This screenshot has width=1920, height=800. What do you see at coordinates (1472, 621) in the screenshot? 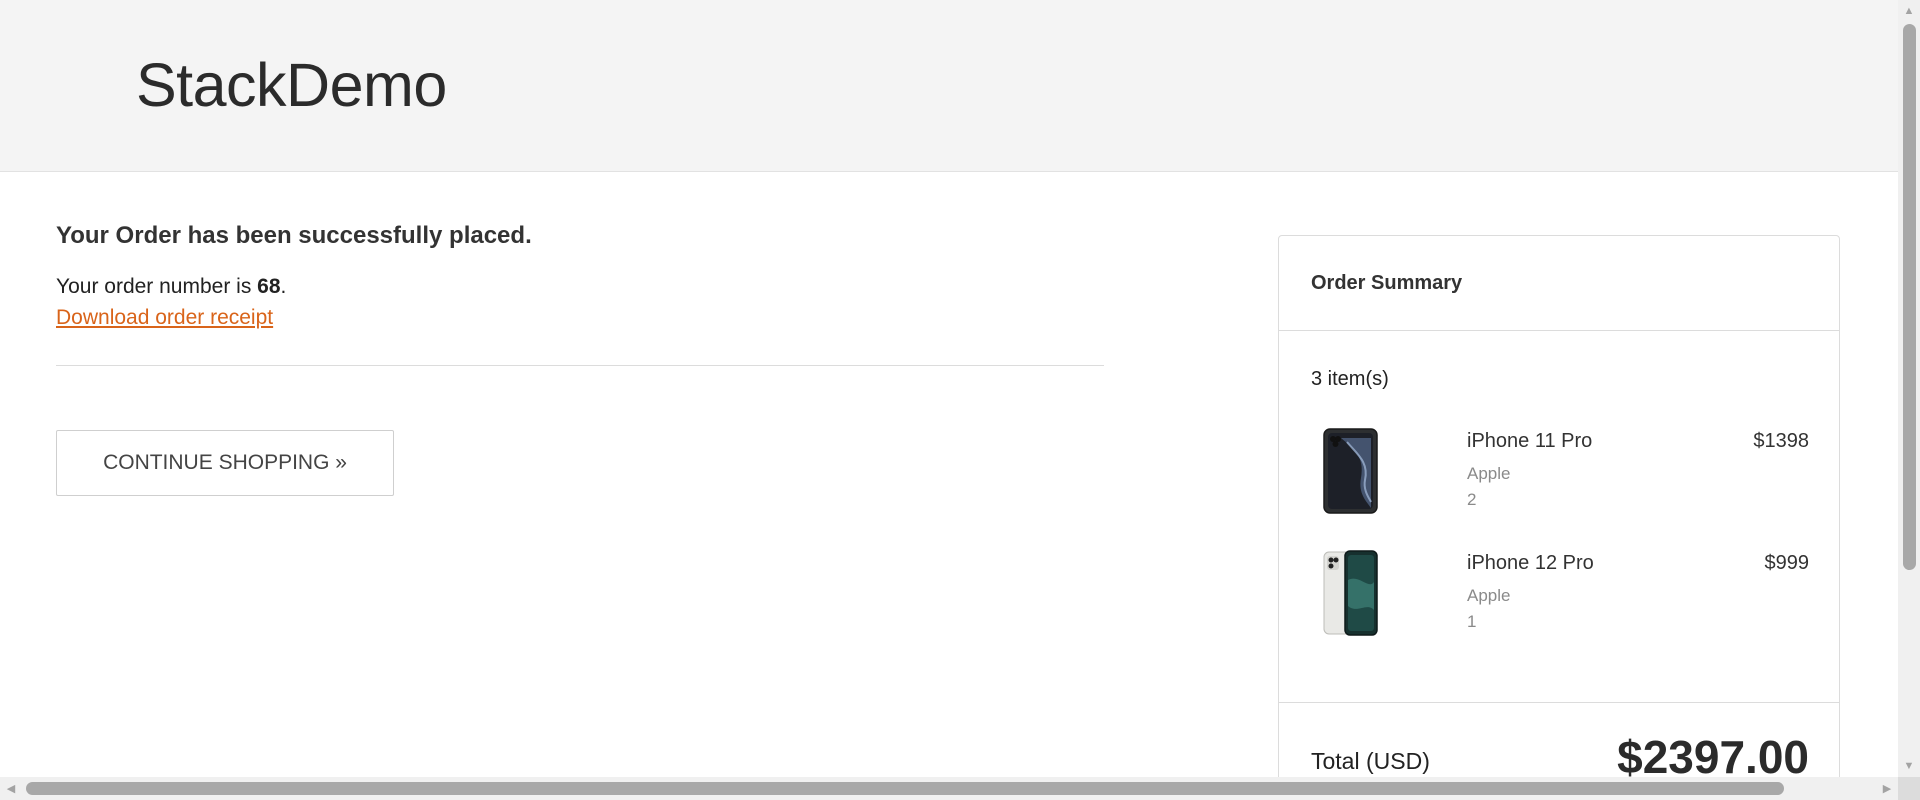
I see `item-quantity: 1` at bounding box center [1472, 621].